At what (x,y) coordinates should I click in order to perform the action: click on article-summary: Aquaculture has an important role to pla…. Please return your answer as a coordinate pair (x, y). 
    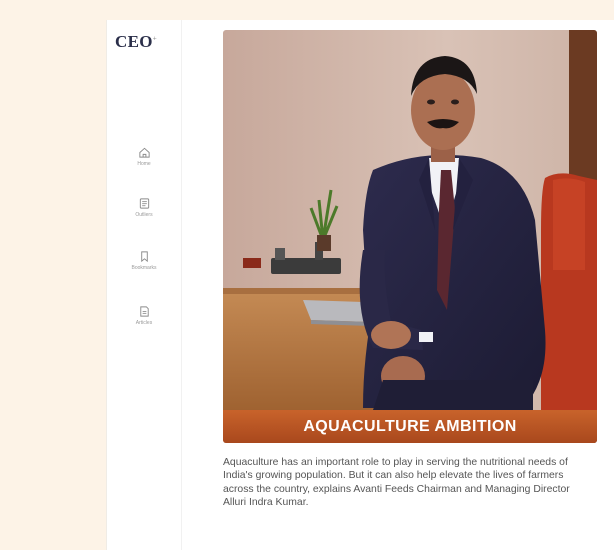
    Looking at the image, I should click on (396, 482).